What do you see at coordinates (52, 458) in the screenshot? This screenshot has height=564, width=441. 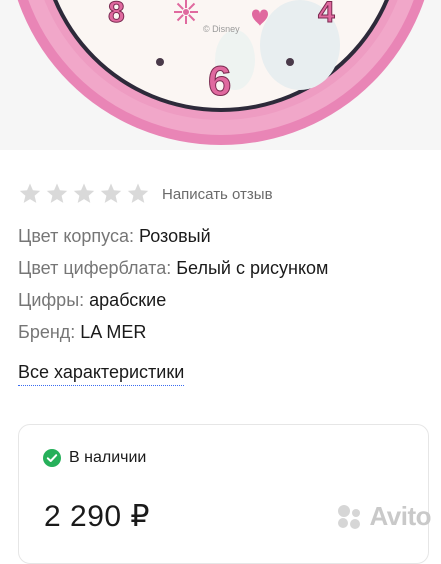 I see `check-circle-icon` at bounding box center [52, 458].